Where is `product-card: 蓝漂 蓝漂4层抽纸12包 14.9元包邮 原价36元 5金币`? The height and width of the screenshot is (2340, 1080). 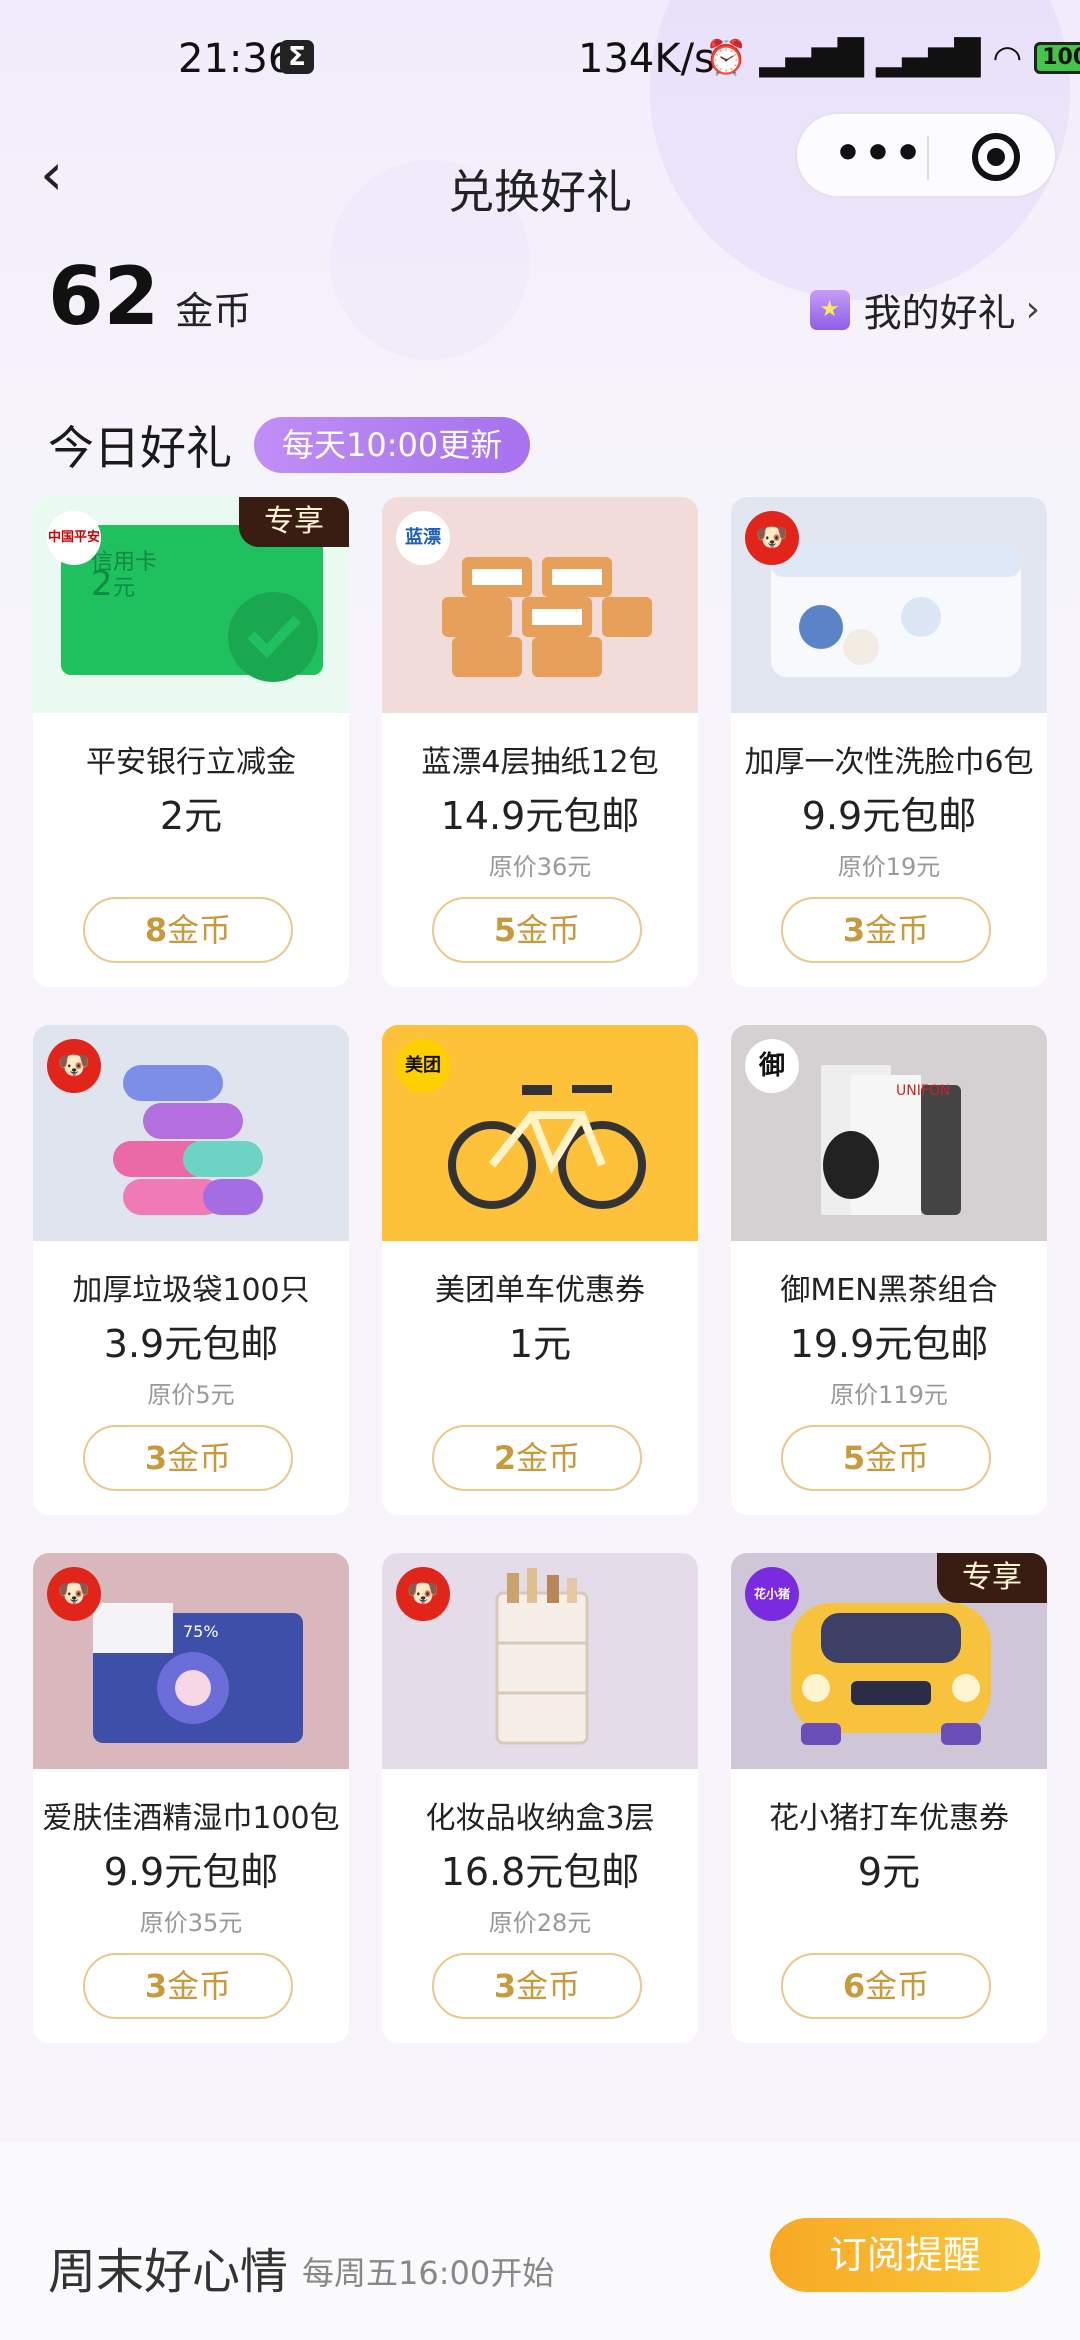 product-card: 蓝漂 蓝漂4层抽纸12包 14.9元包邮 原价36元 5金币 is located at coordinates (540, 742).